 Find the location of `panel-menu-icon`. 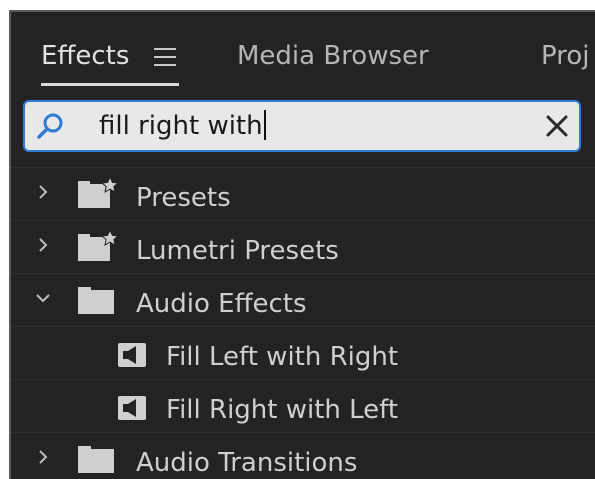

panel-menu-icon is located at coordinates (165, 57).